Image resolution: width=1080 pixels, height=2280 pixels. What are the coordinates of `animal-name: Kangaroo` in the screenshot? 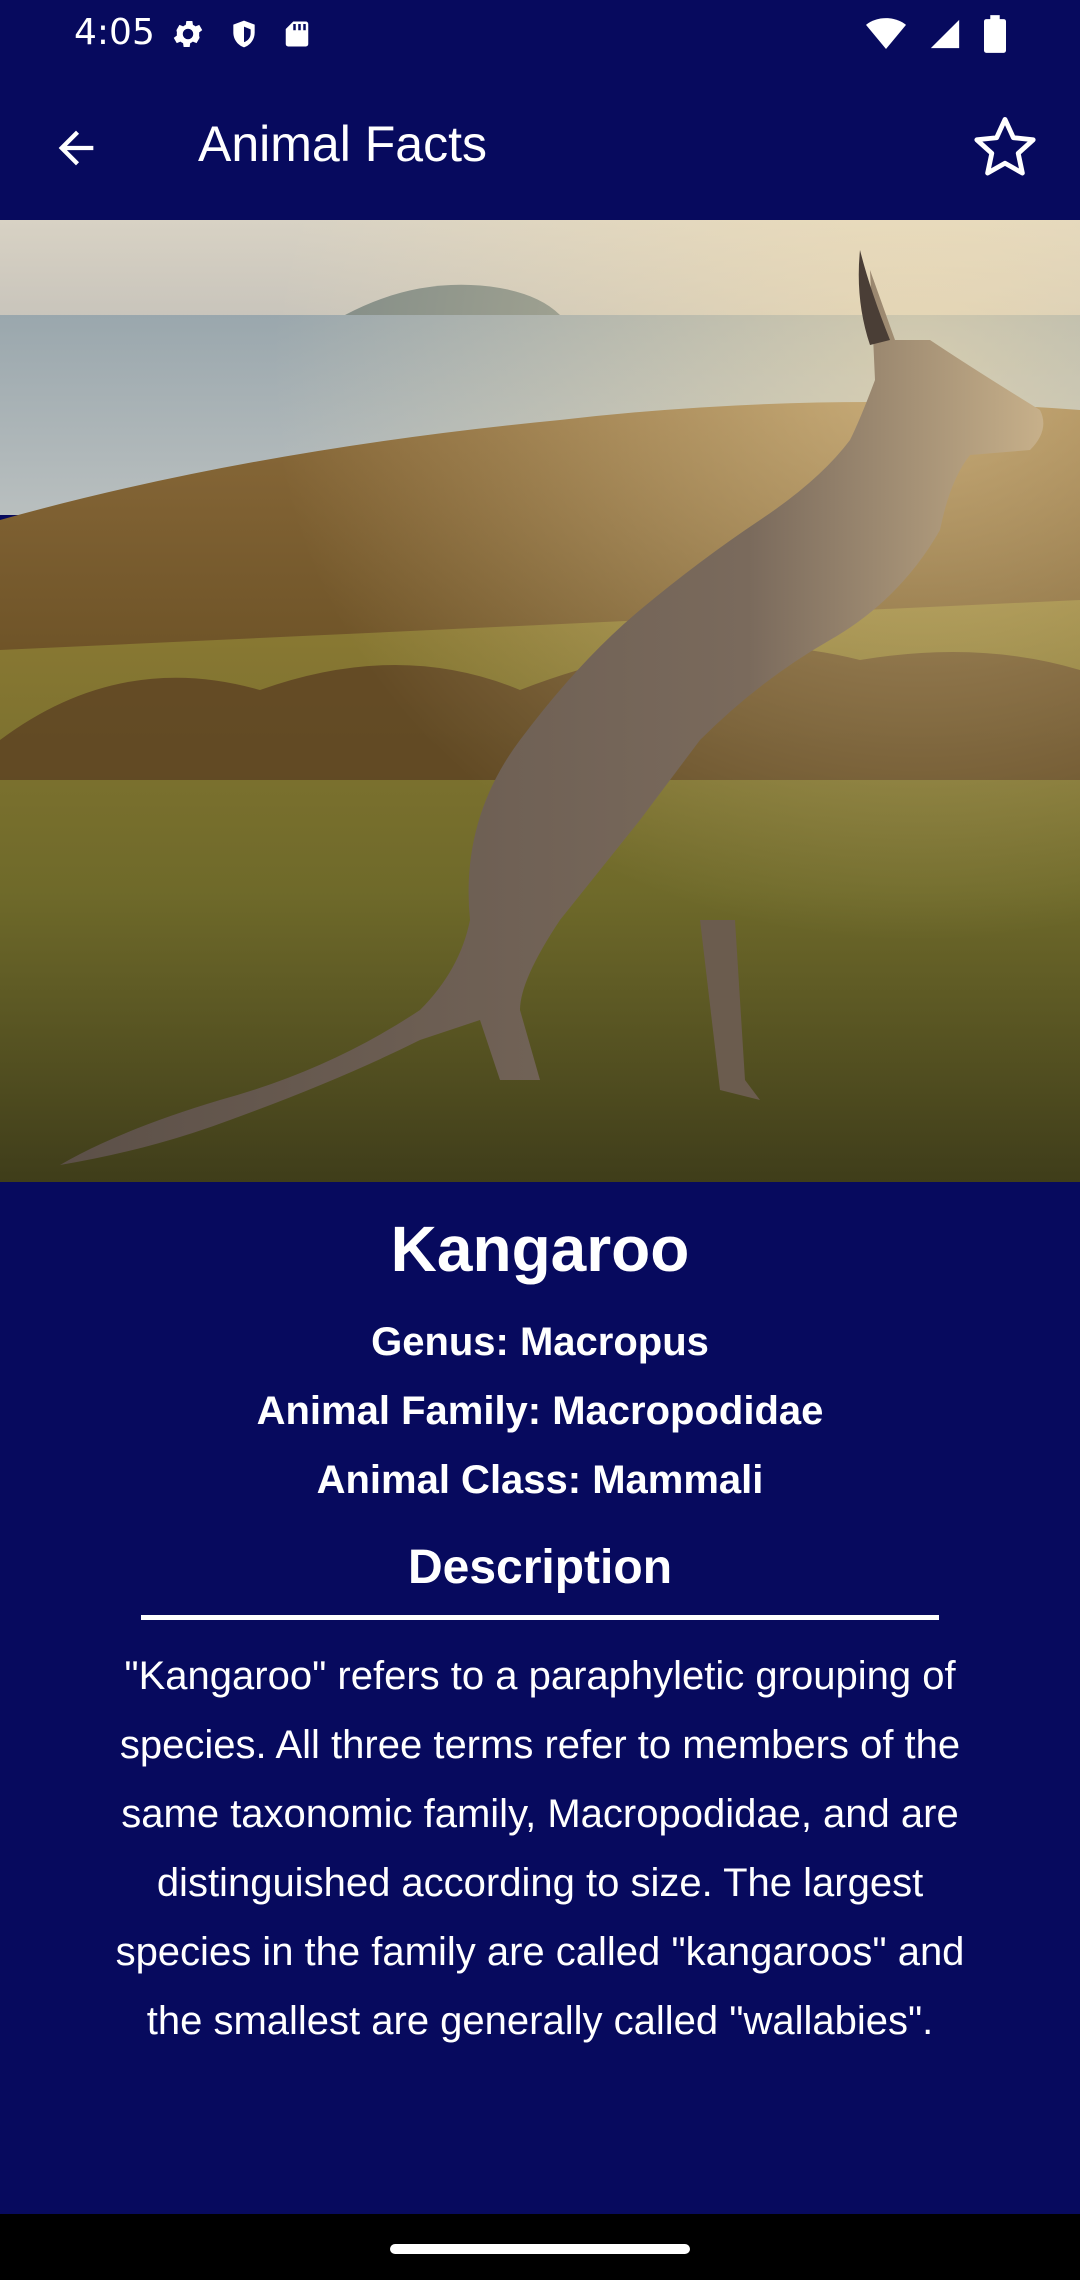 It's located at (540, 1249).